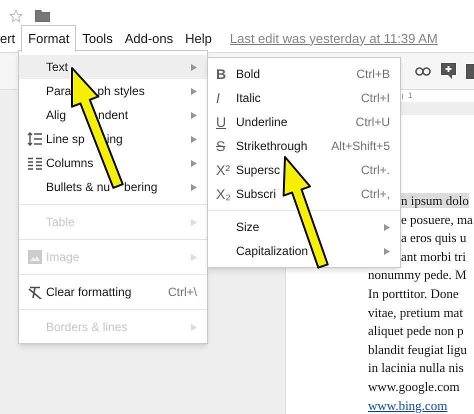 The image size is (474, 414). What do you see at coordinates (16, 15) in the screenshot?
I see `star-icon` at bounding box center [16, 15].